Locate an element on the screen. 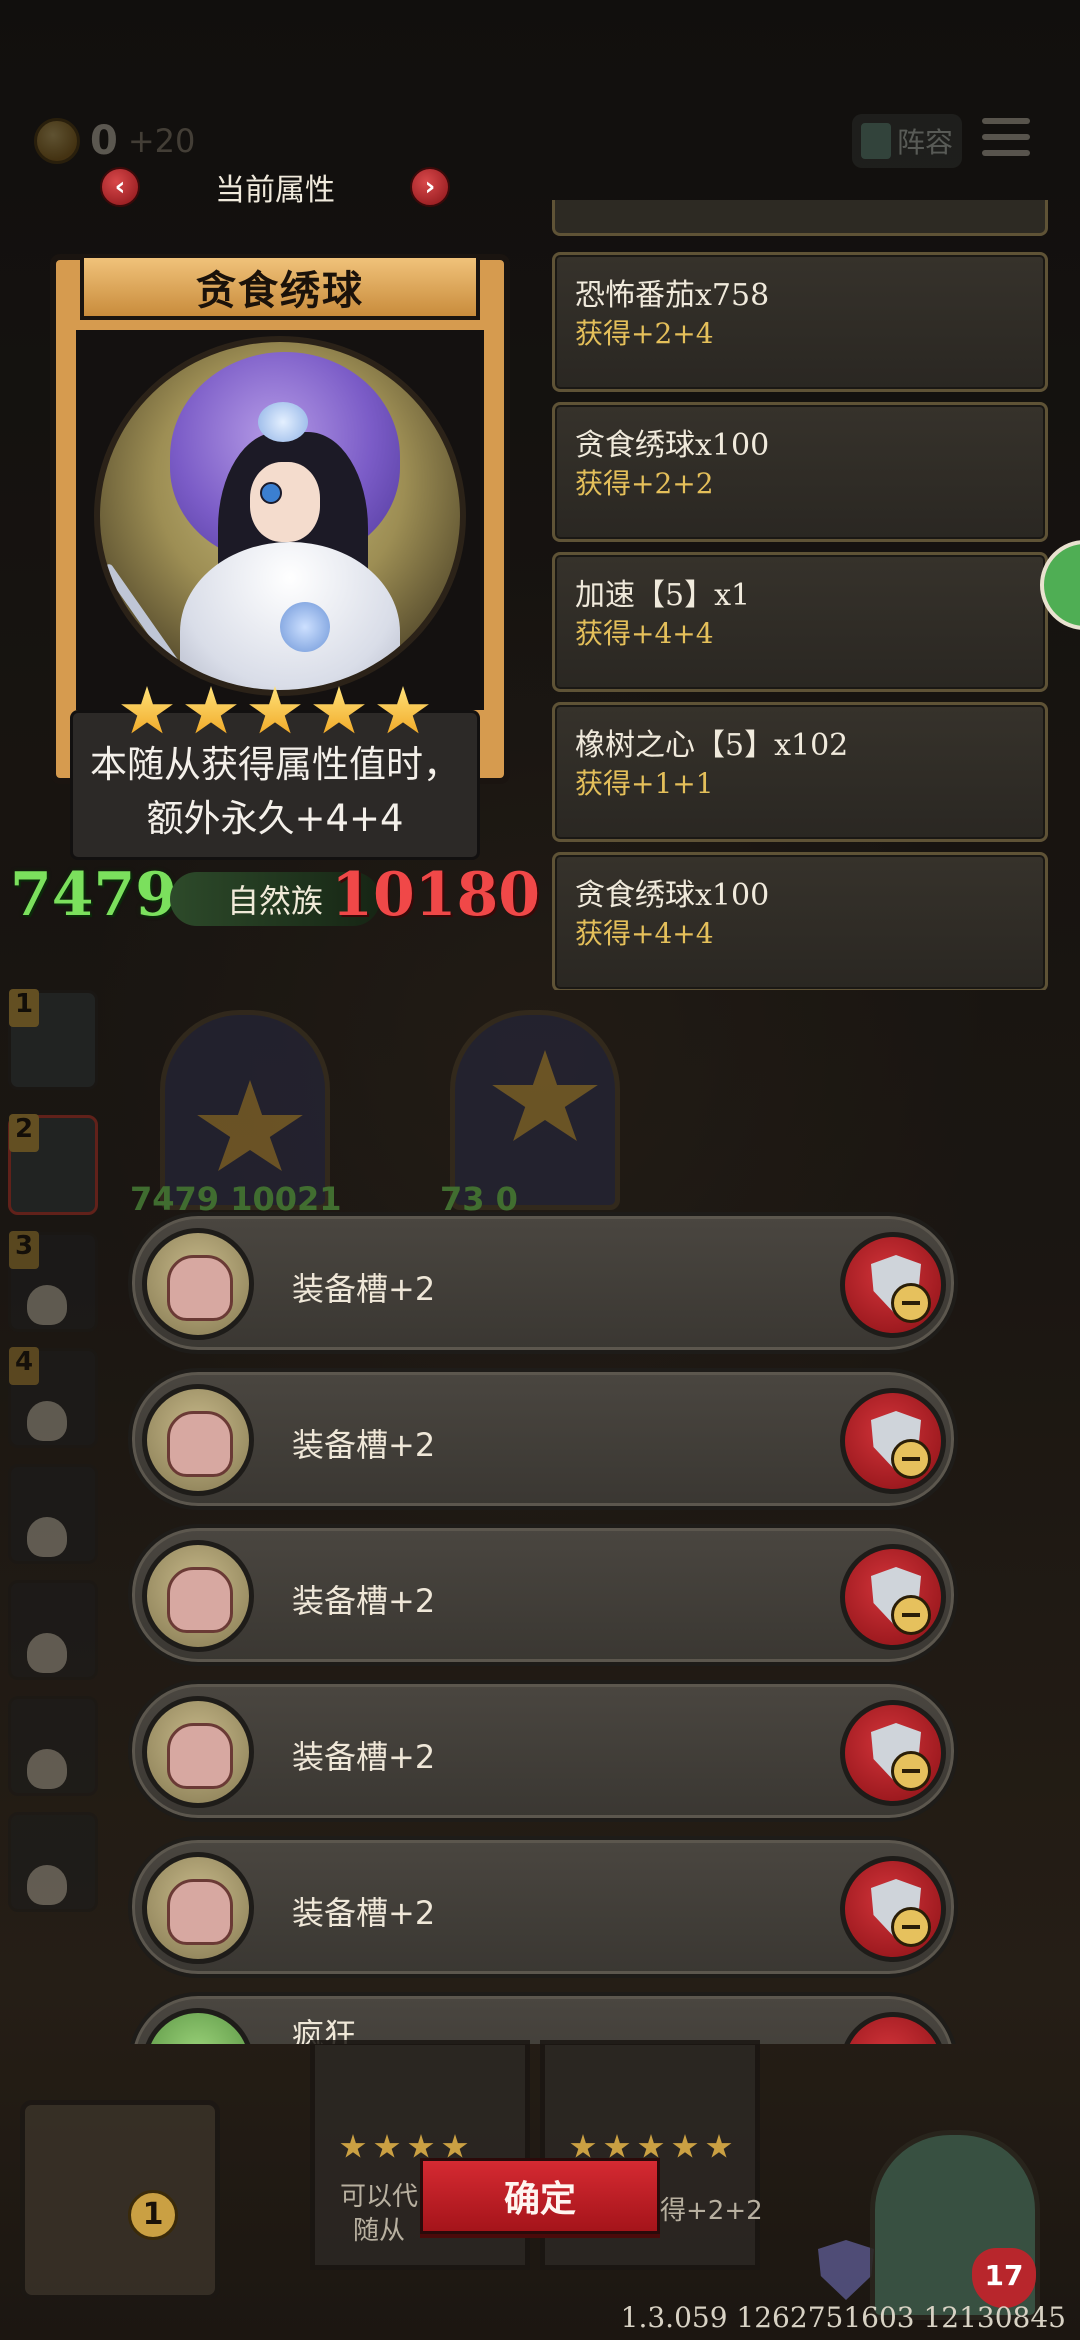 This screenshot has height=2340, width=1080. hero-stats: 7479 自然族 10180 is located at coordinates (275, 898).